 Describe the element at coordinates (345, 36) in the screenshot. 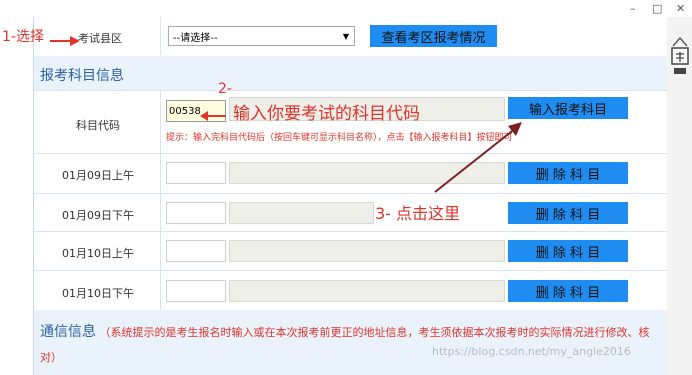

I see `chevron-down-icon: ▼` at that location.